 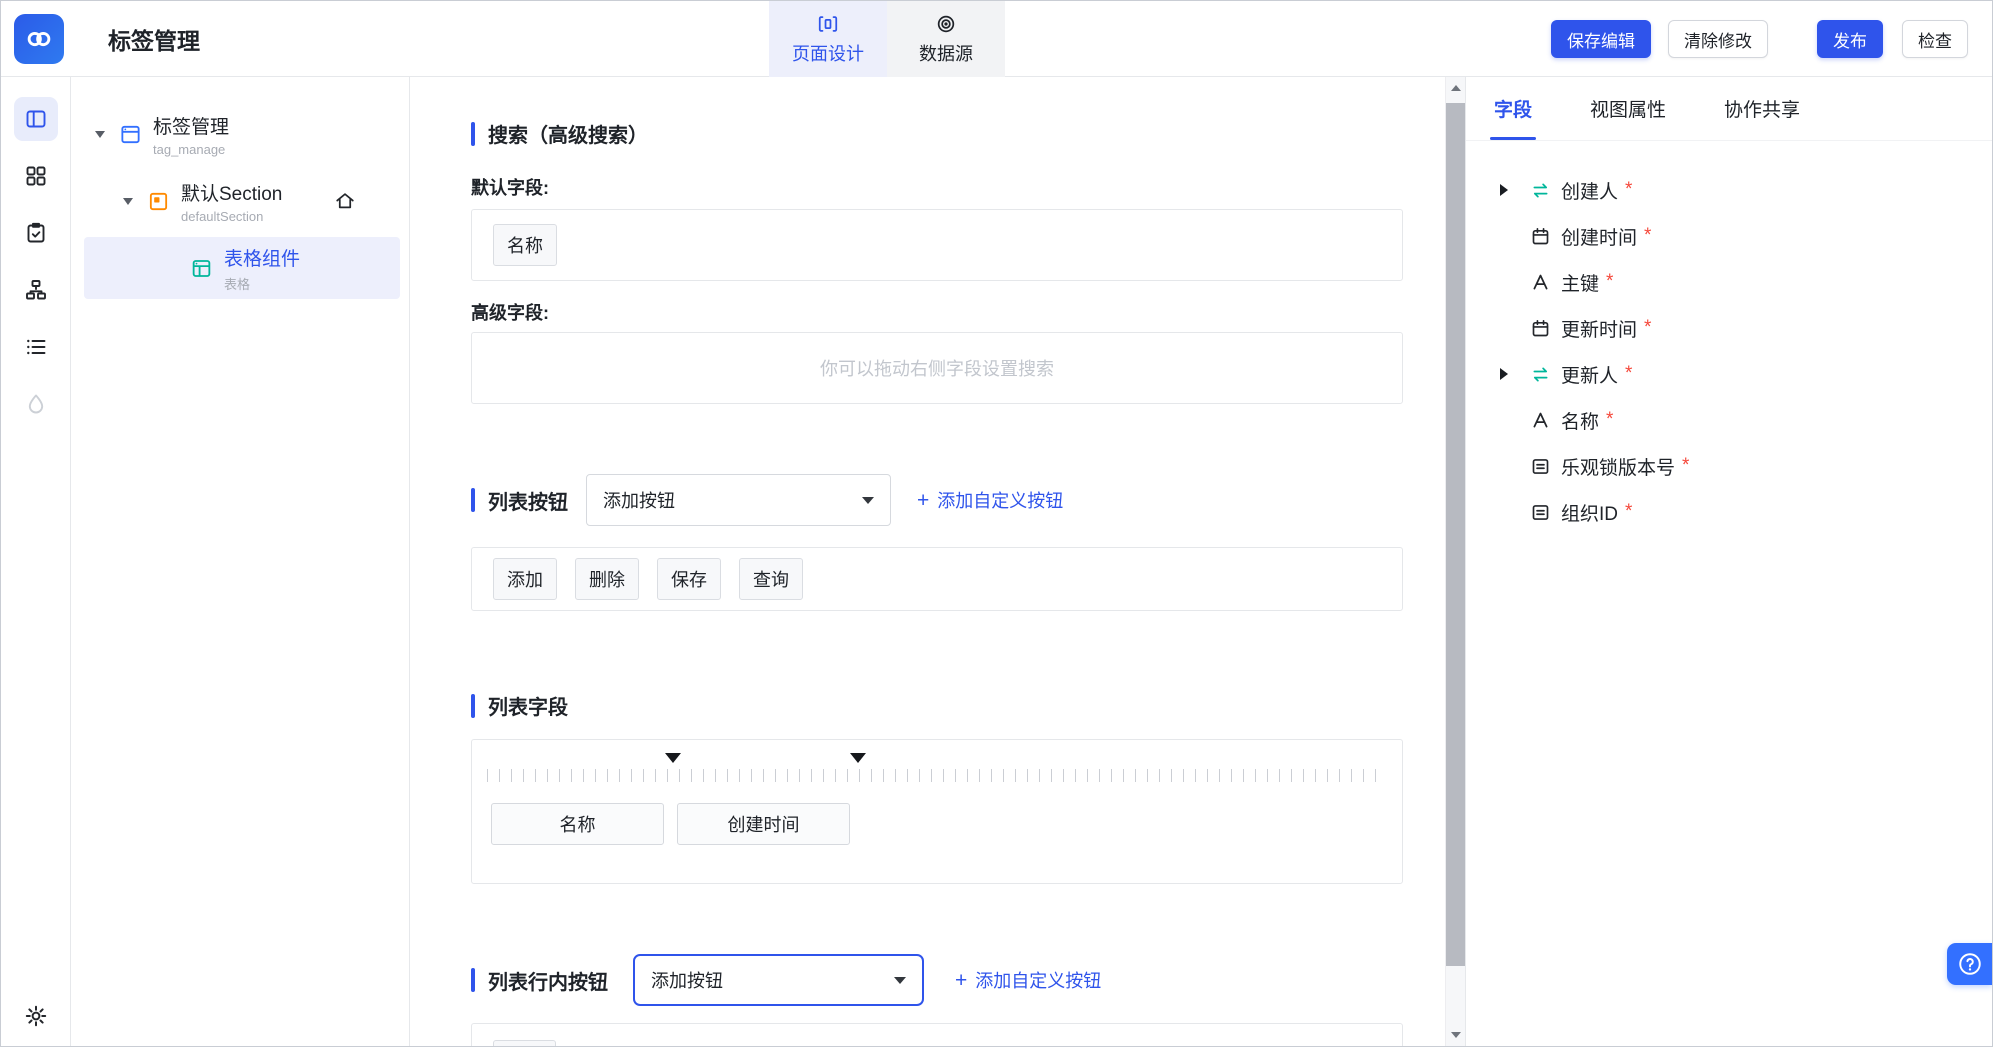 I want to click on default-fields-dropzone: 名称, so click(x=937, y=245).